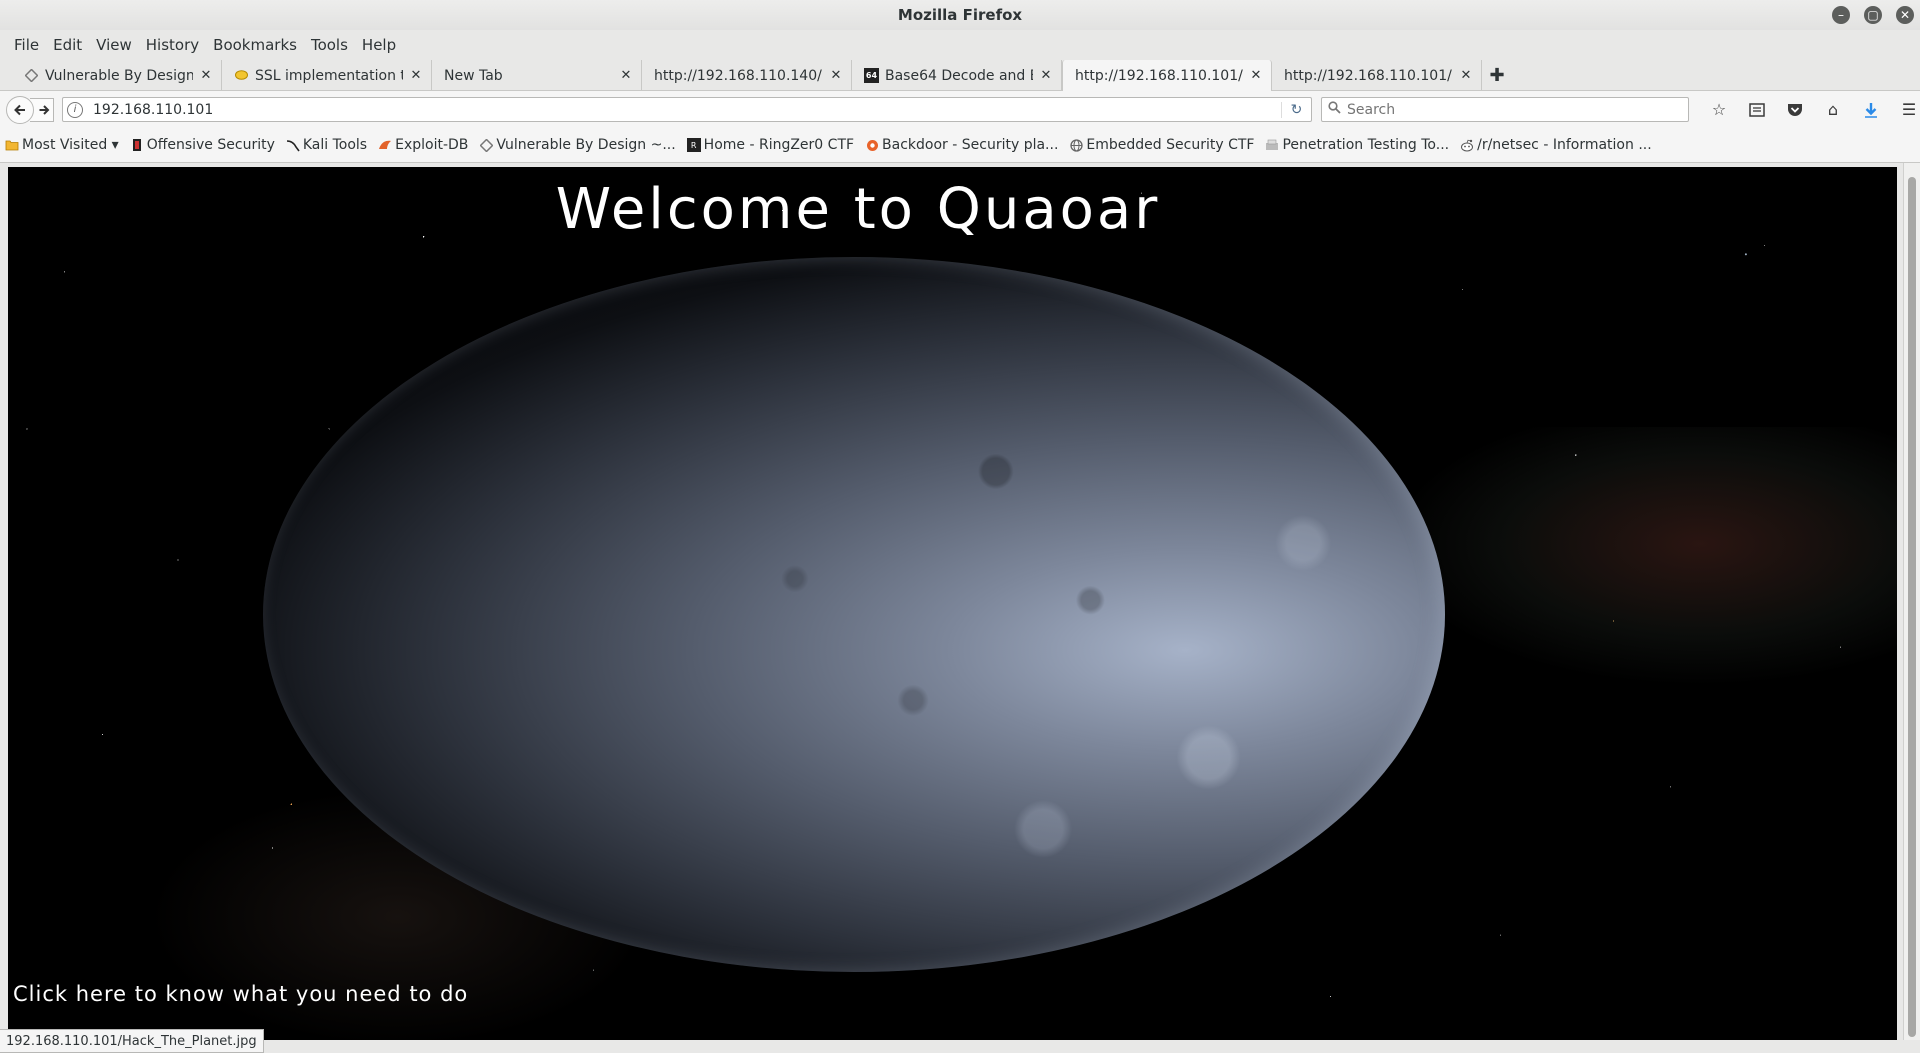 This screenshot has width=1920, height=1053. Describe the element at coordinates (1642, 557) in the screenshot. I see `nebula-glow` at that location.